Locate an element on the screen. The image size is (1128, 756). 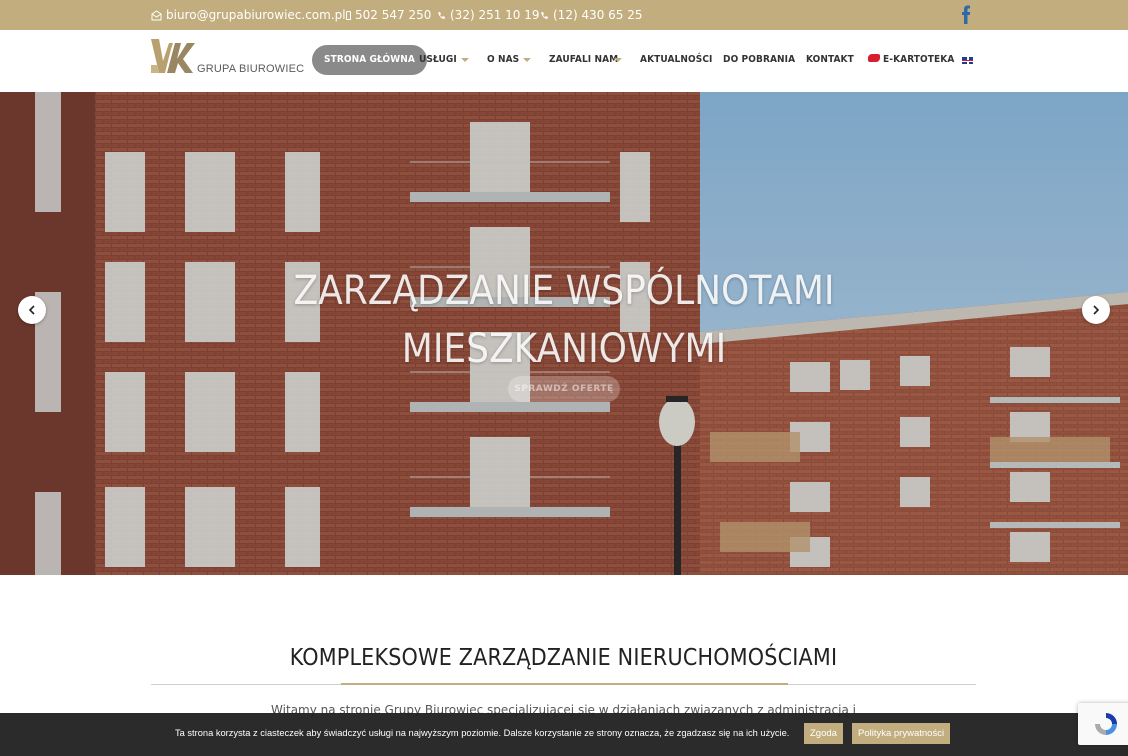
email-text: biuro@grupabiurowiec.com.pl is located at coordinates (256, 15).